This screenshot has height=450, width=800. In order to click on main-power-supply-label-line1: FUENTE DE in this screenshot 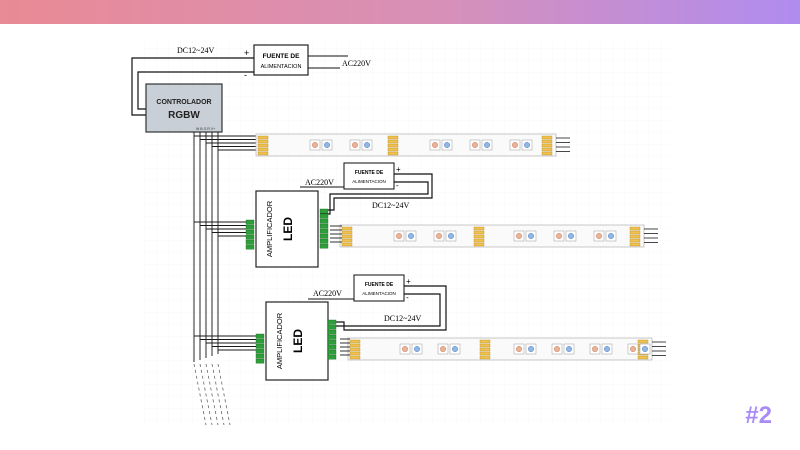, I will do `click(282, 56)`.